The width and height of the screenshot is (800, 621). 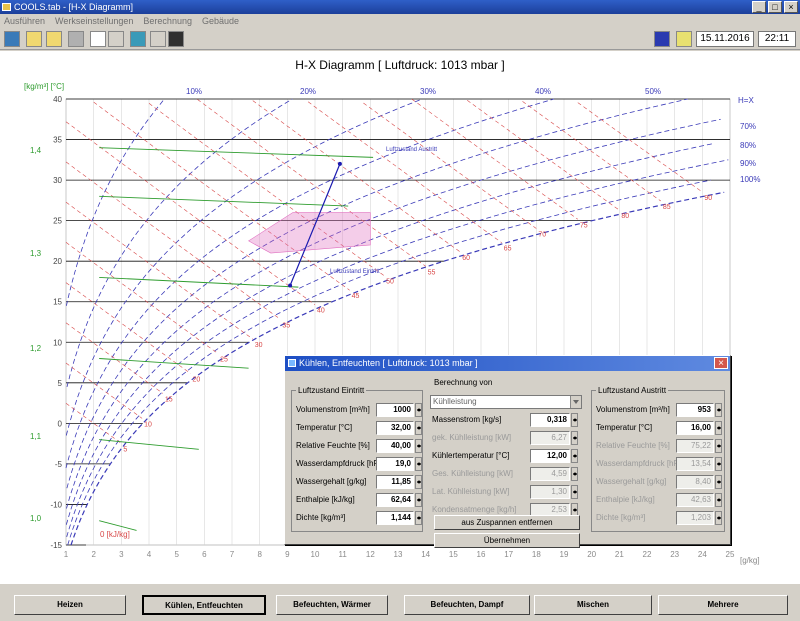 What do you see at coordinates (395, 500) in the screenshot?
I see `entry-value-field: 62,64` at bounding box center [395, 500].